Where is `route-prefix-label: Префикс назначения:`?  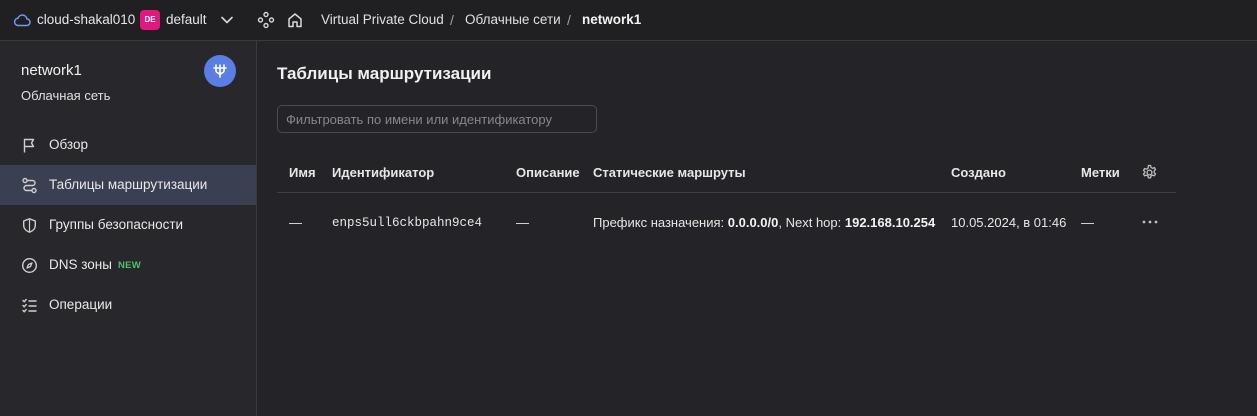 route-prefix-label: Префикс назначения: is located at coordinates (660, 222).